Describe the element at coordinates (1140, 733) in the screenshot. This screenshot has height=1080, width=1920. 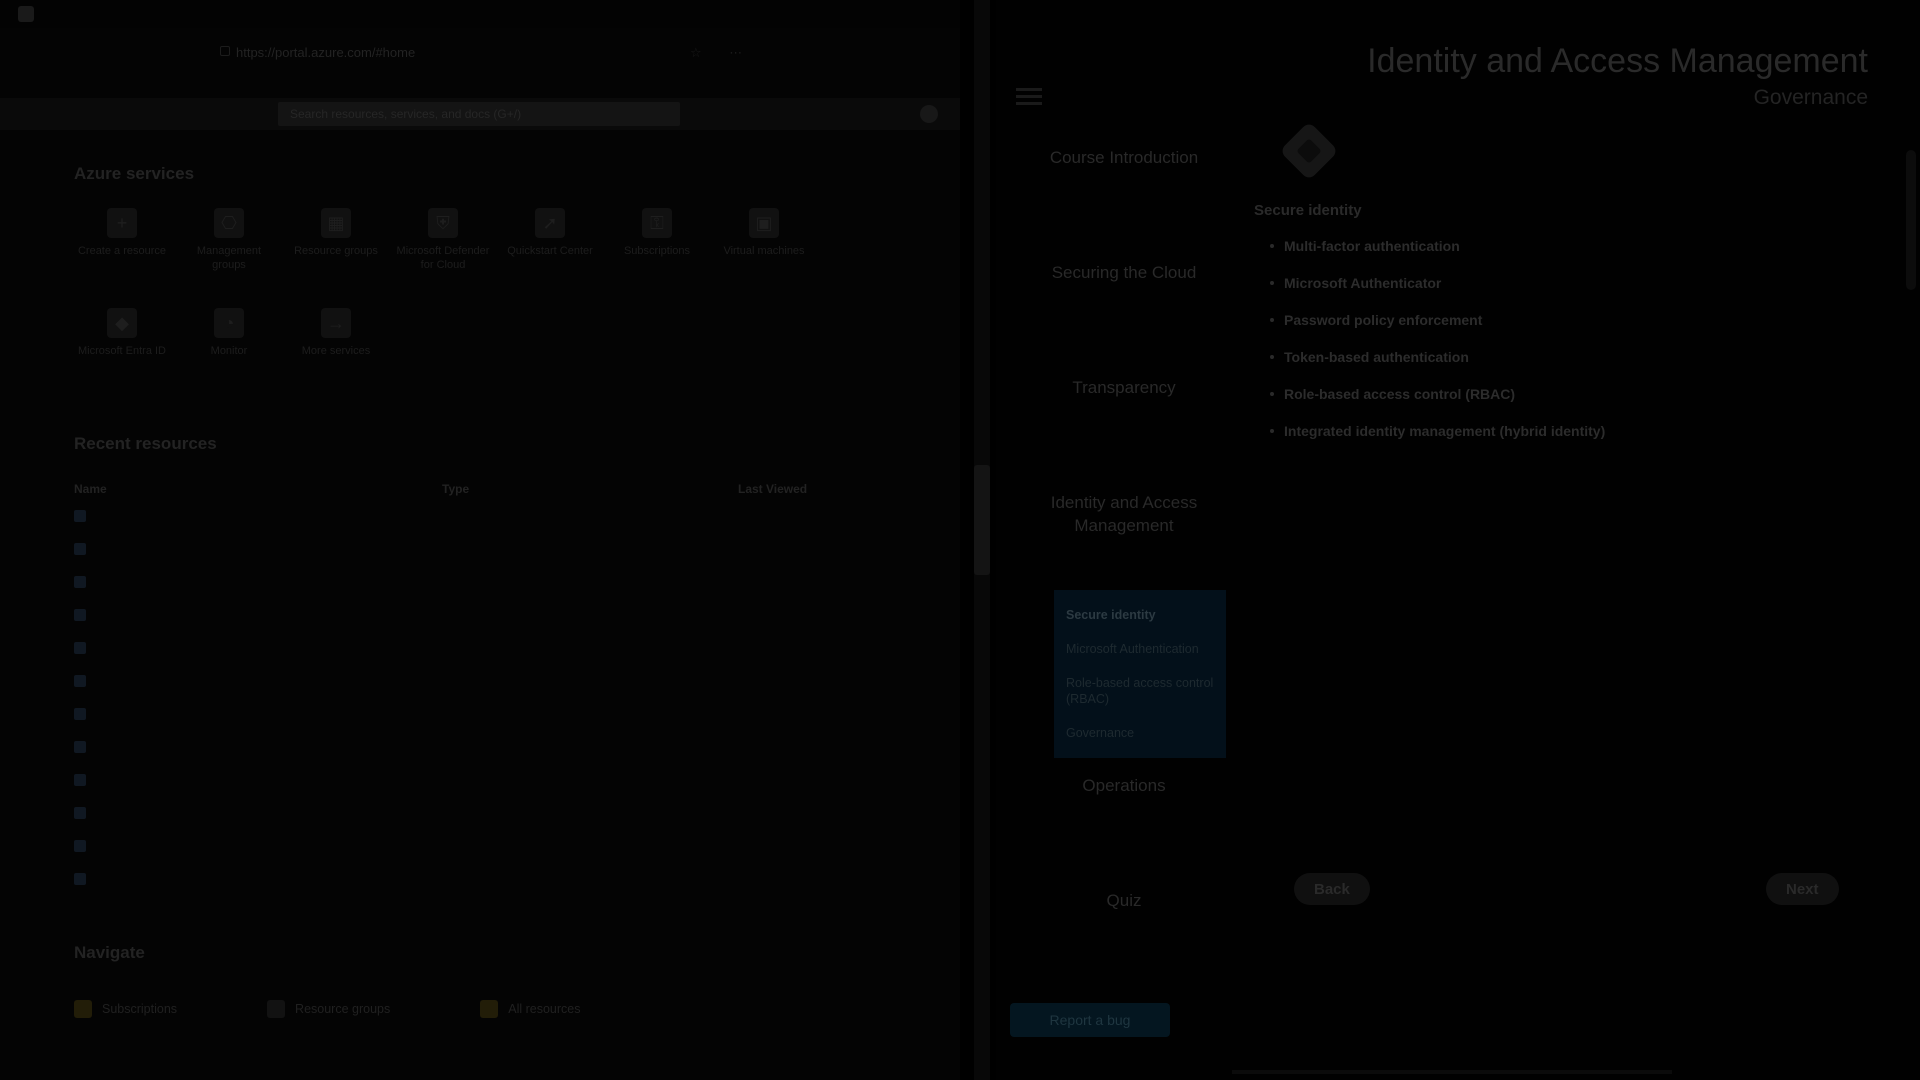
I see `toc-subitem: Governance` at that location.